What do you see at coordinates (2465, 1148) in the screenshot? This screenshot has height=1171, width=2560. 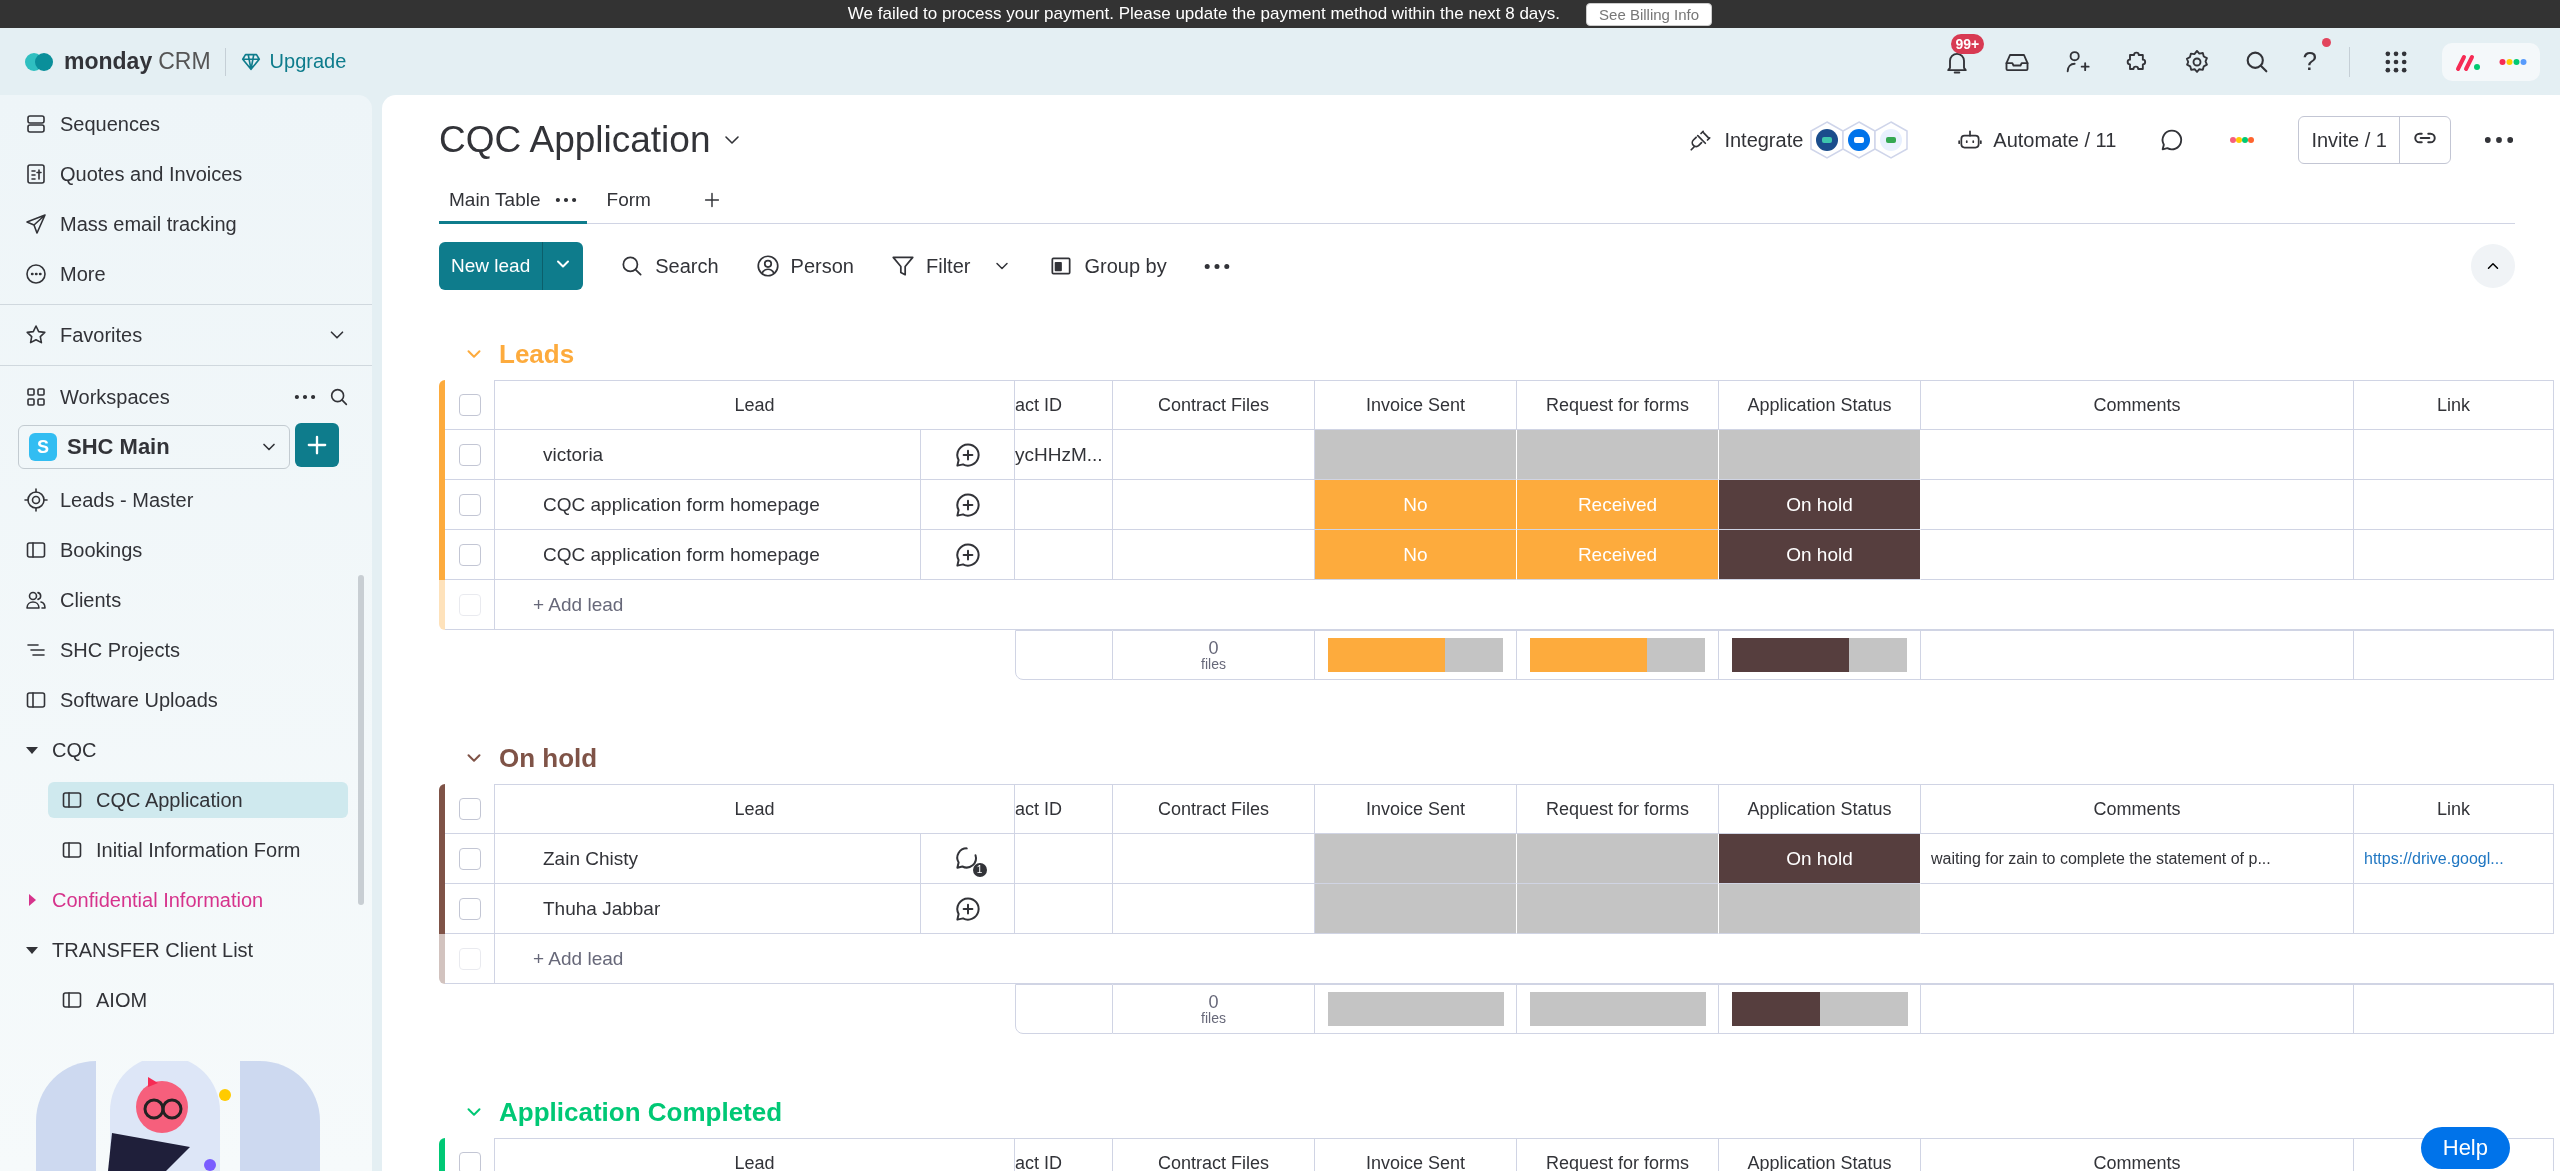 I see `help-button: Help` at bounding box center [2465, 1148].